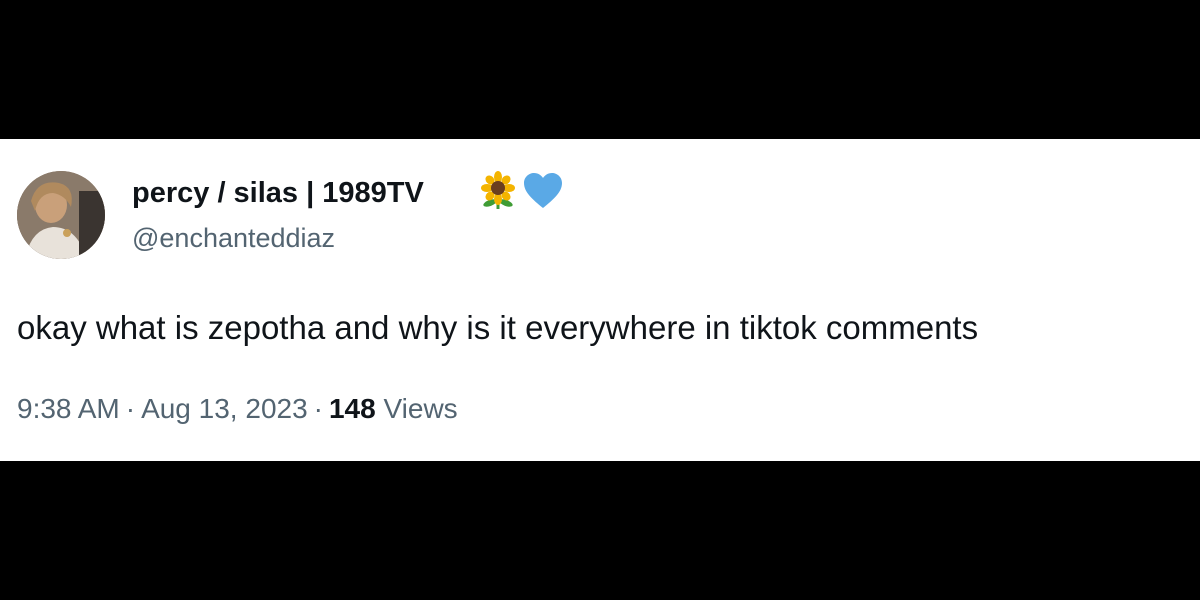 This screenshot has height=600, width=1200. What do you see at coordinates (498, 193) in the screenshot?
I see `sunflower-icon` at bounding box center [498, 193].